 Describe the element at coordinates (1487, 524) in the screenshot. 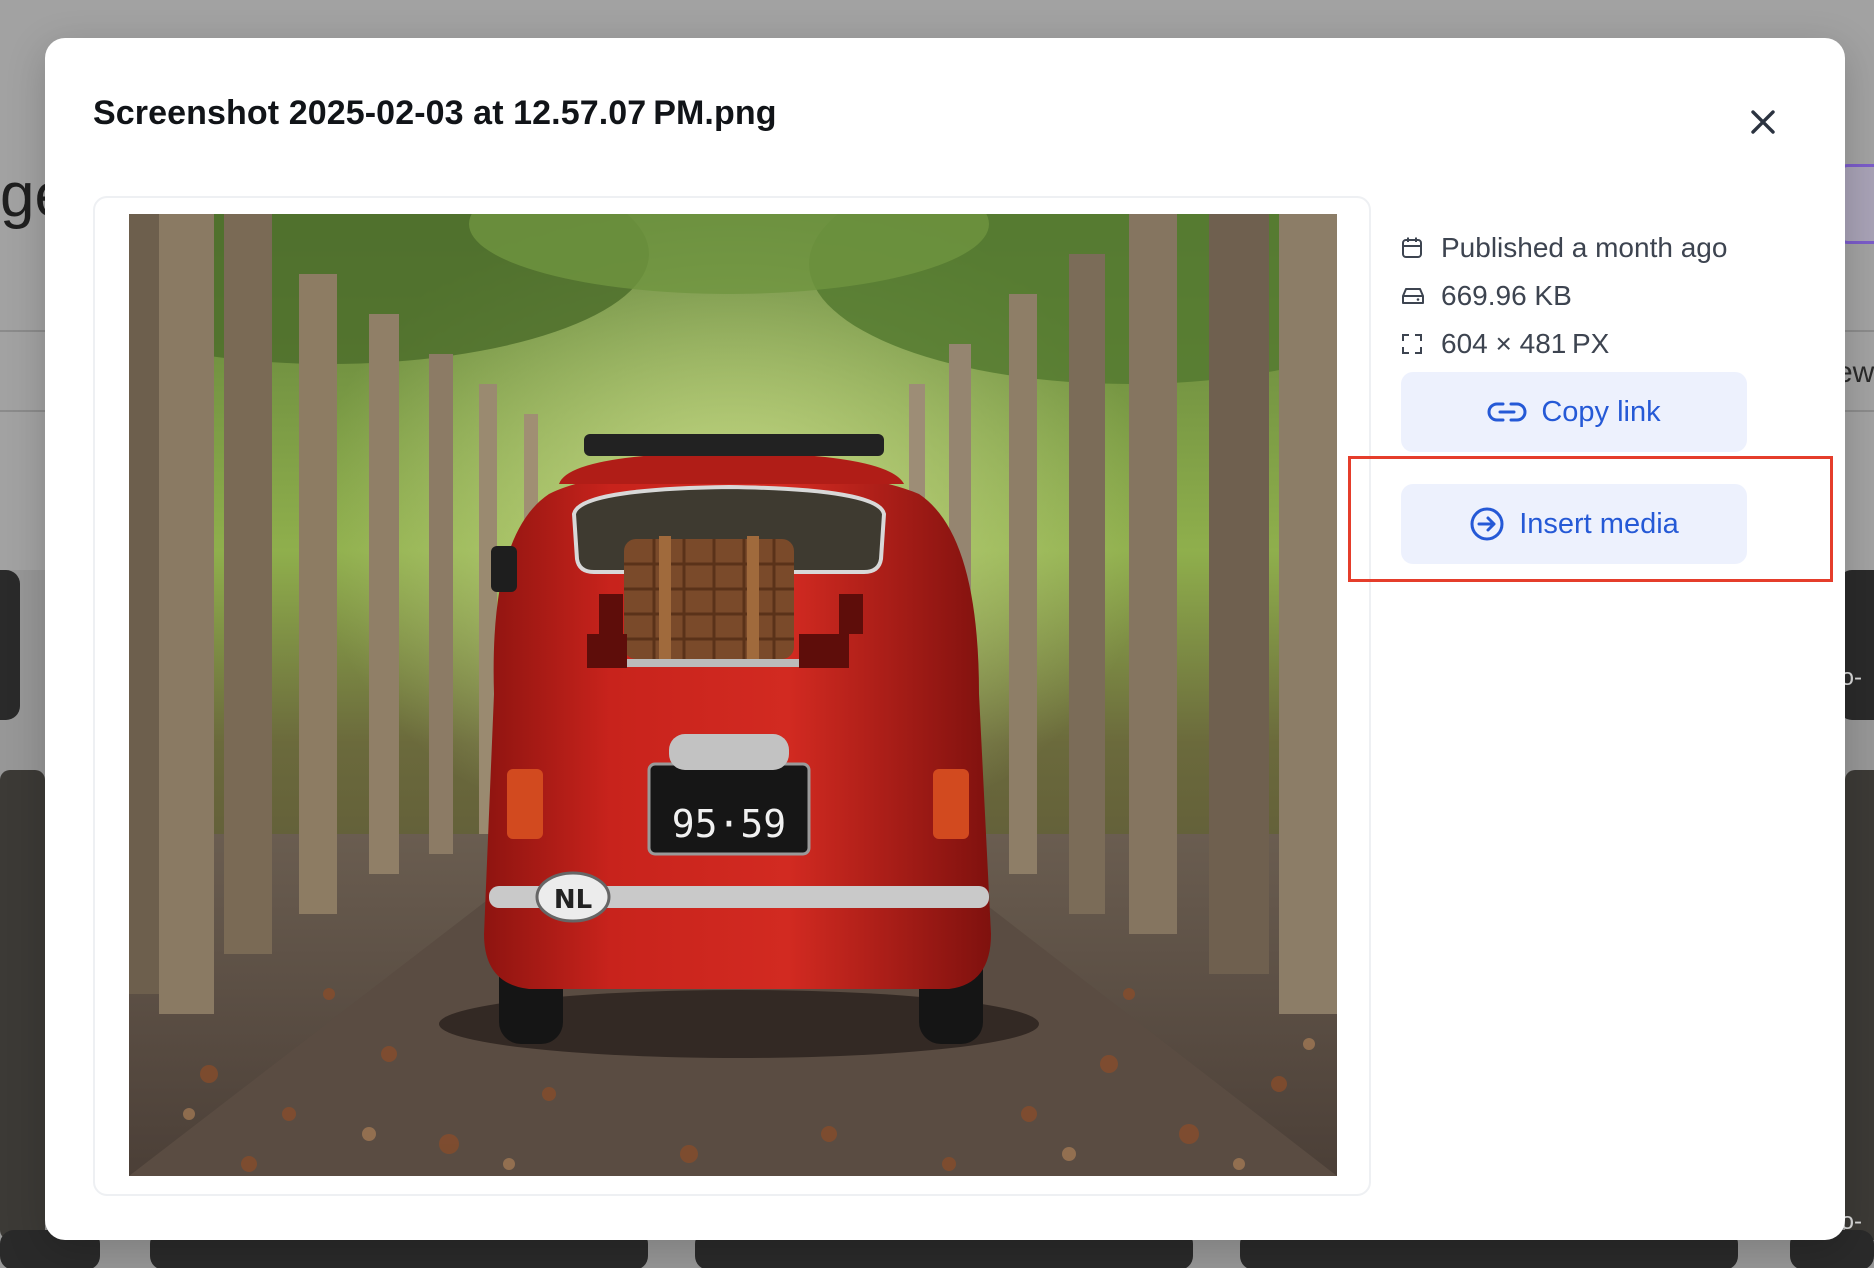

I see `arrow-right-circle-icon` at that location.